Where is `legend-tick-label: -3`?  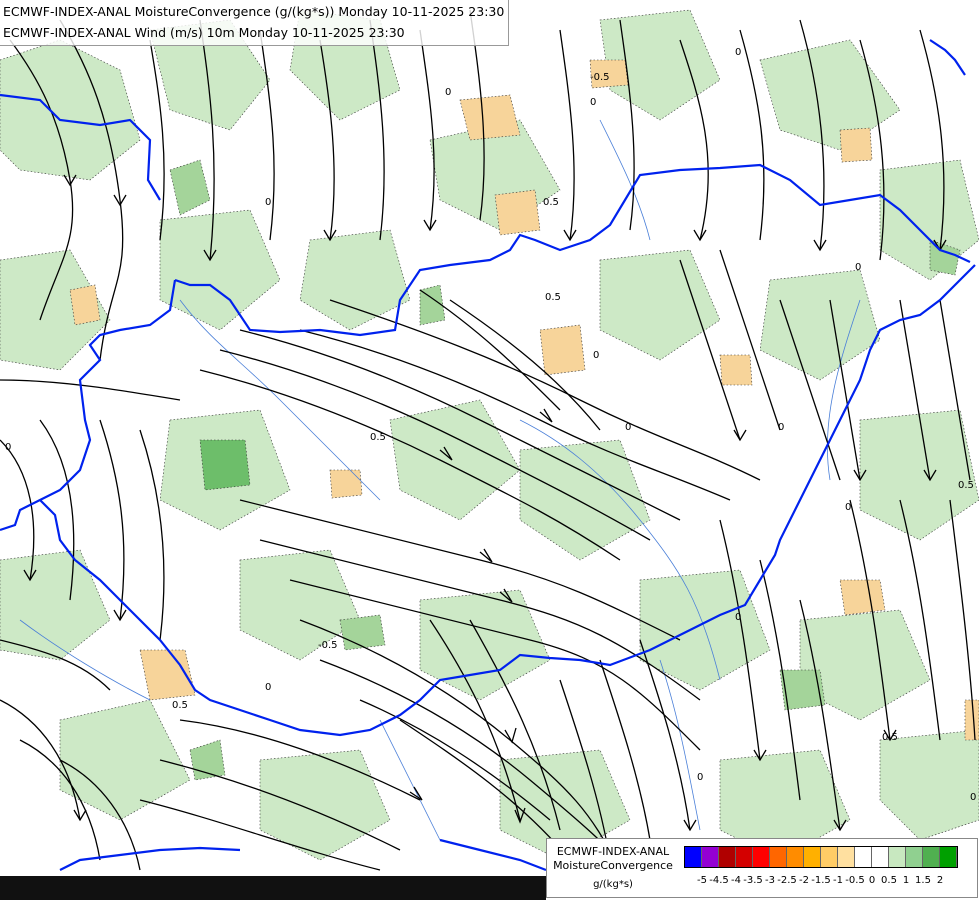 legend-tick-label: -3 is located at coordinates (770, 880).